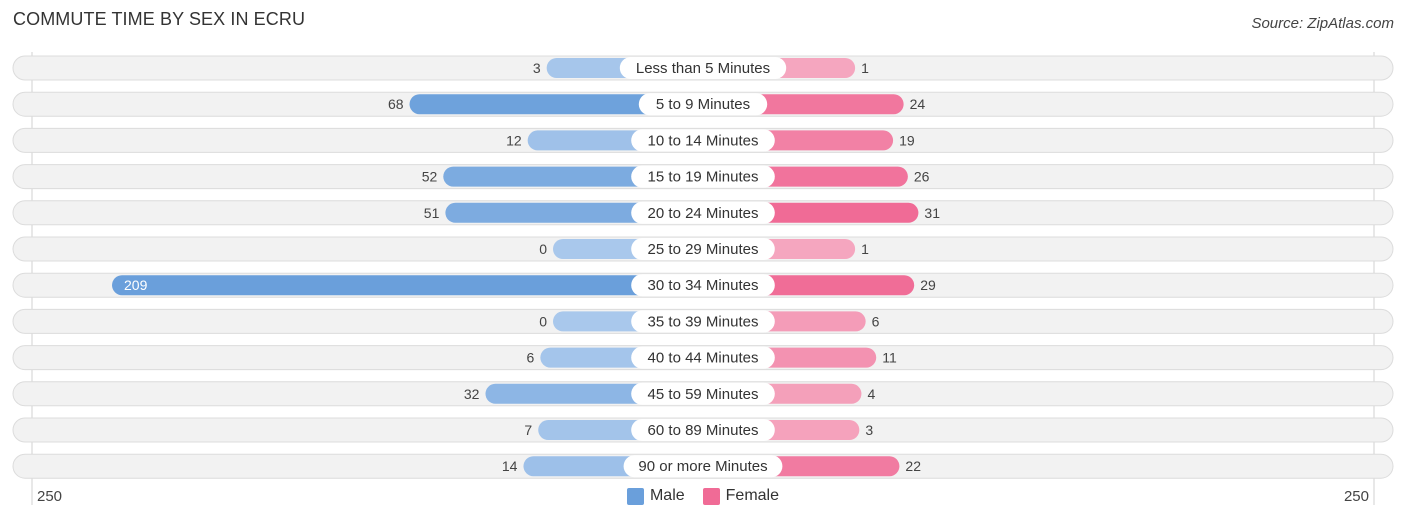  What do you see at coordinates (136, 285) in the screenshot?
I see `value-label-male: 209` at bounding box center [136, 285].